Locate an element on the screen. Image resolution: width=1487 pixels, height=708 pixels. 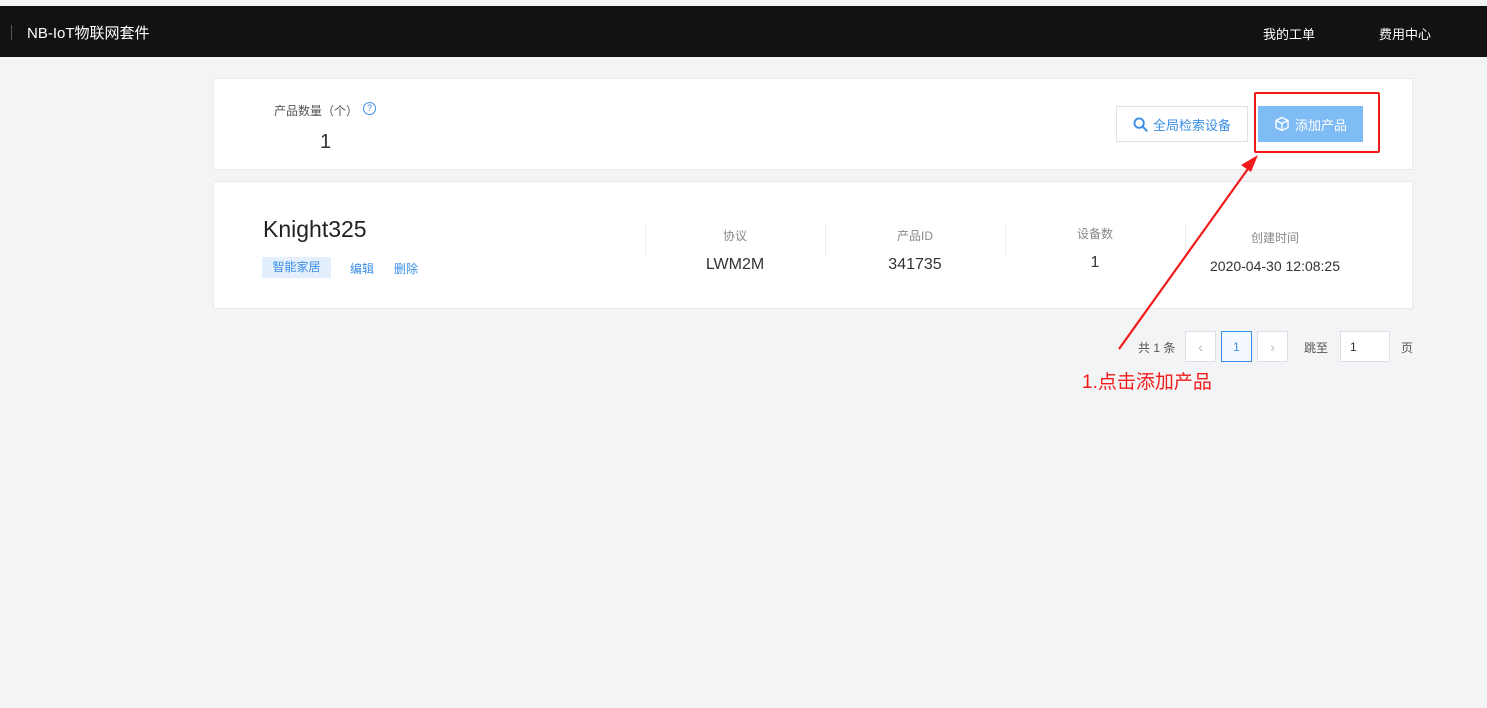
product-count-label: 产品数量（个） is located at coordinates (316, 111).